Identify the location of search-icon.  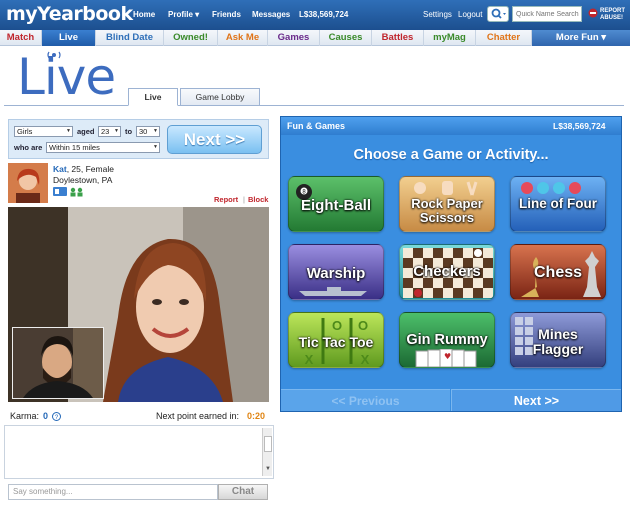
(498, 13).